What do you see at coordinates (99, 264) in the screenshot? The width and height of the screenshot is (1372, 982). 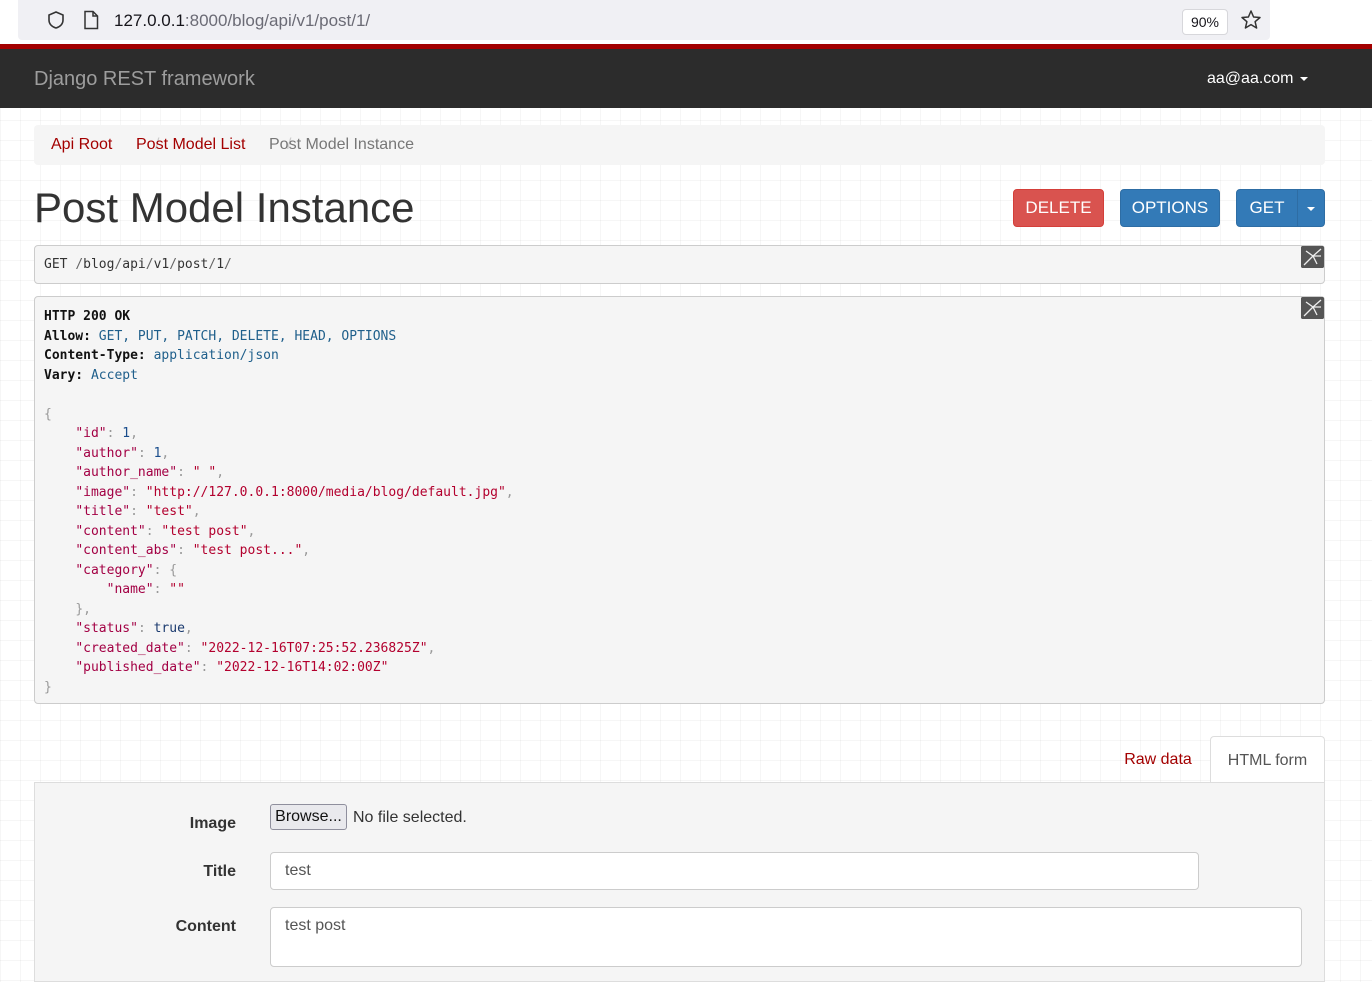 I see `path-segment: blog` at bounding box center [99, 264].